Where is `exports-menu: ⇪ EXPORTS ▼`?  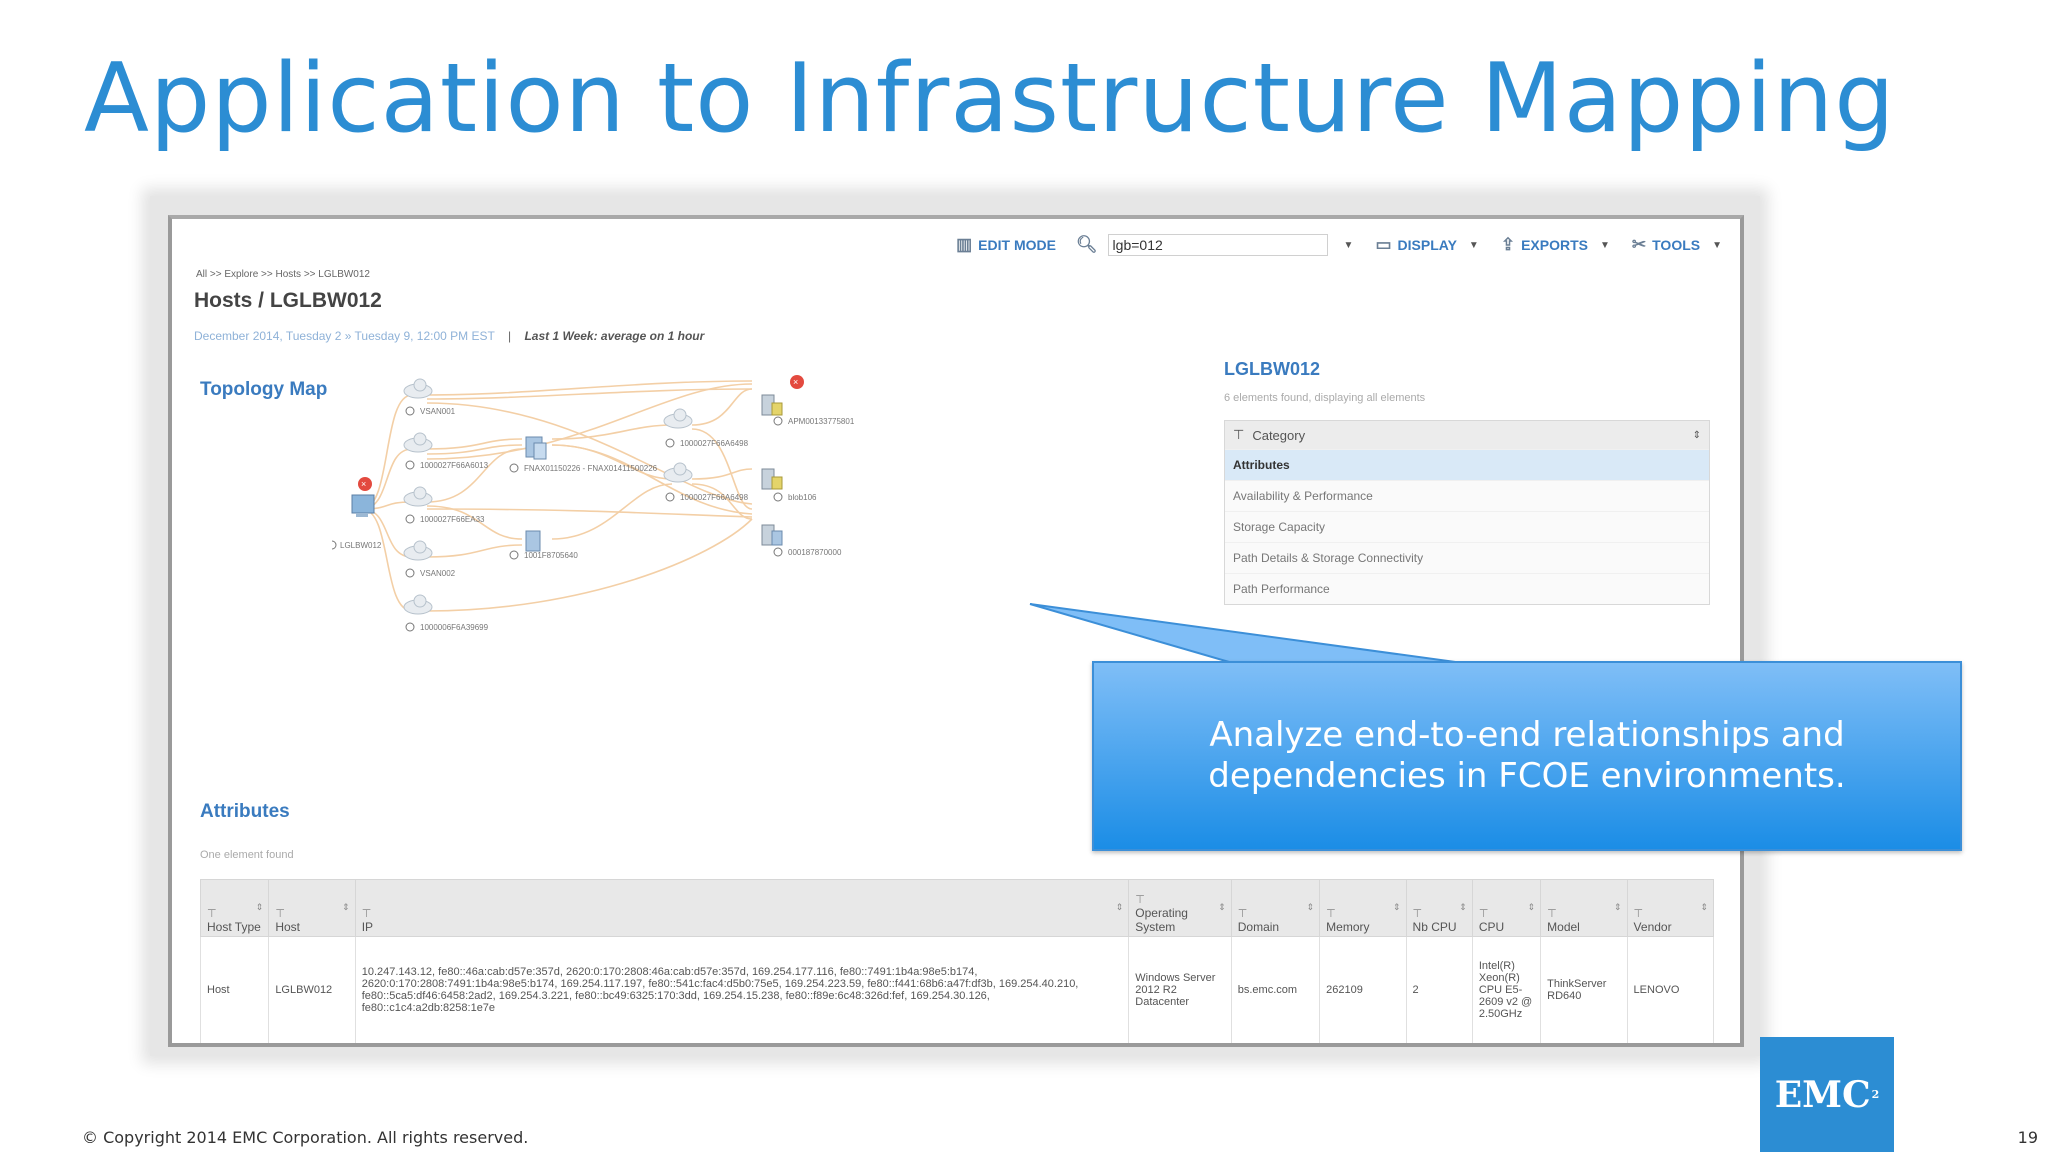
exports-menu: ⇪ EXPORTS ▼ is located at coordinates (1561, 245).